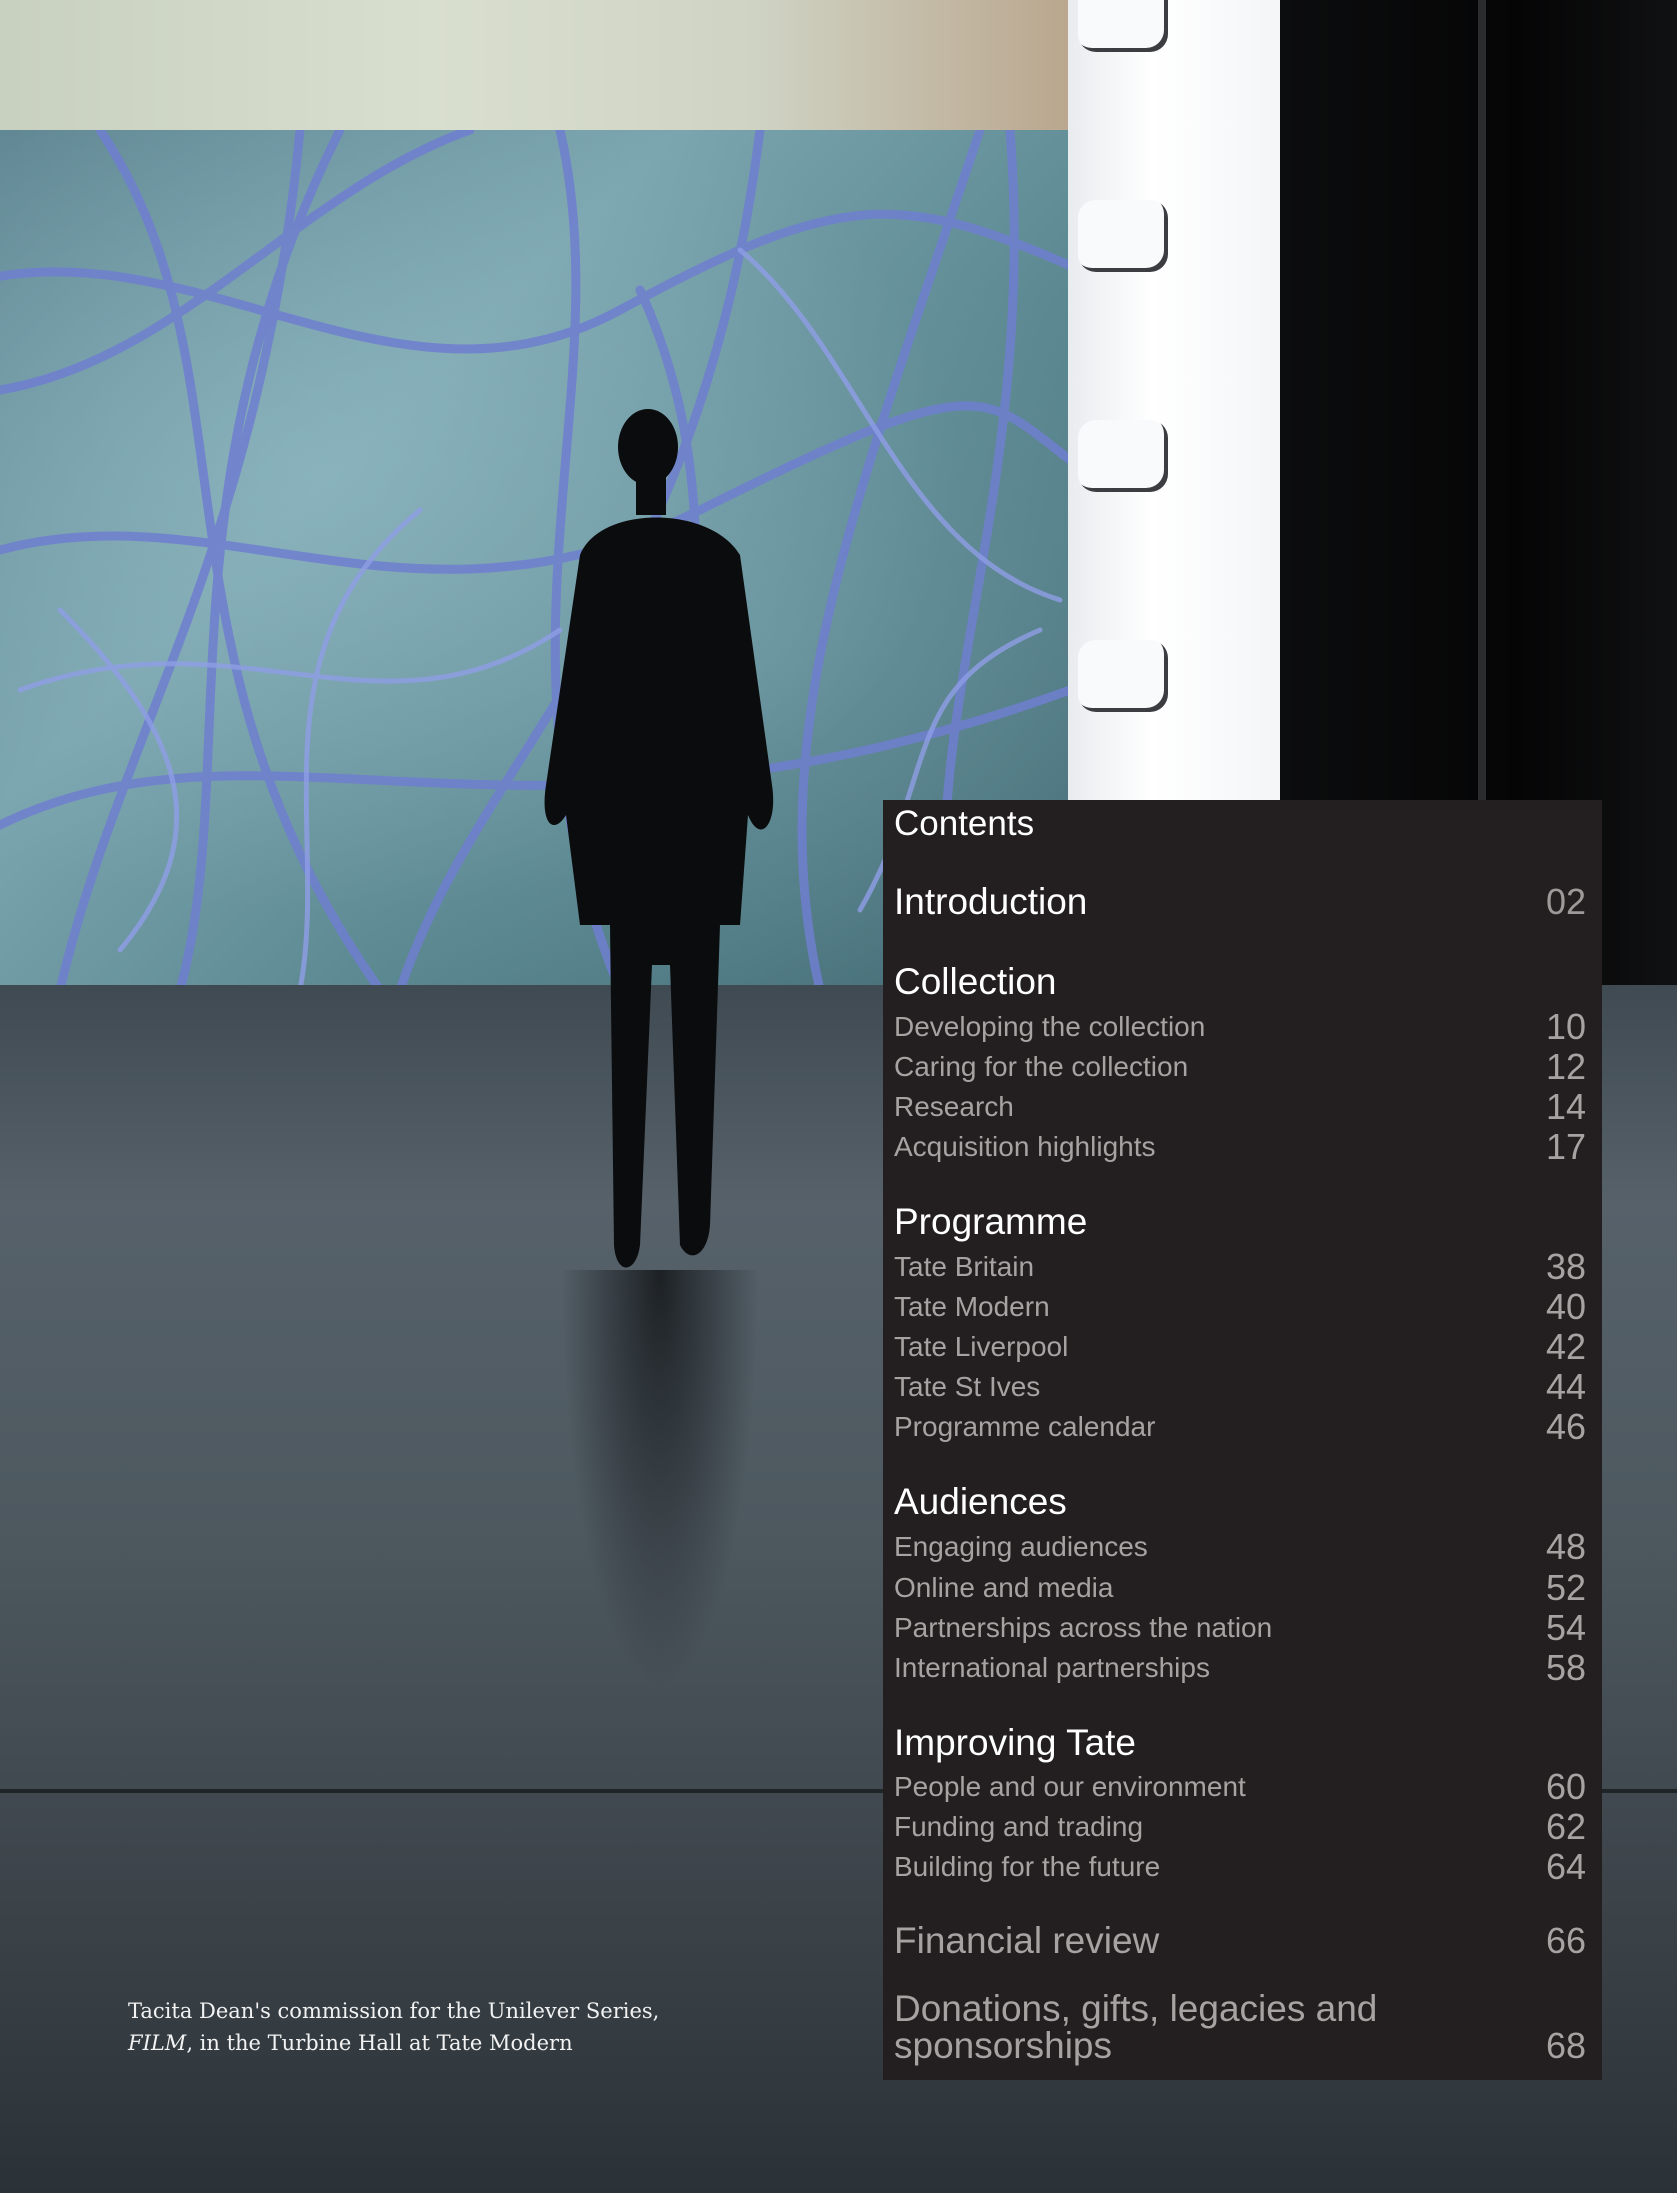 Image resolution: width=1677 pixels, height=2193 pixels. What do you see at coordinates (1565, 1667) in the screenshot?
I see `toc-page-number: 58` at bounding box center [1565, 1667].